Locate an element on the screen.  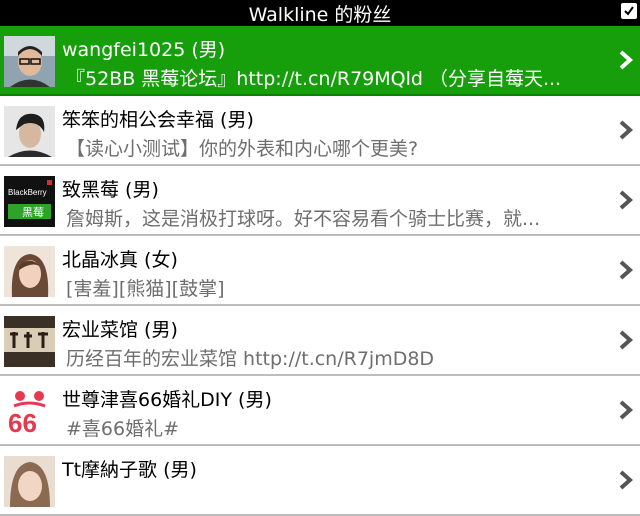
page-title: Walkline 的粉丝 is located at coordinates (320, 14).